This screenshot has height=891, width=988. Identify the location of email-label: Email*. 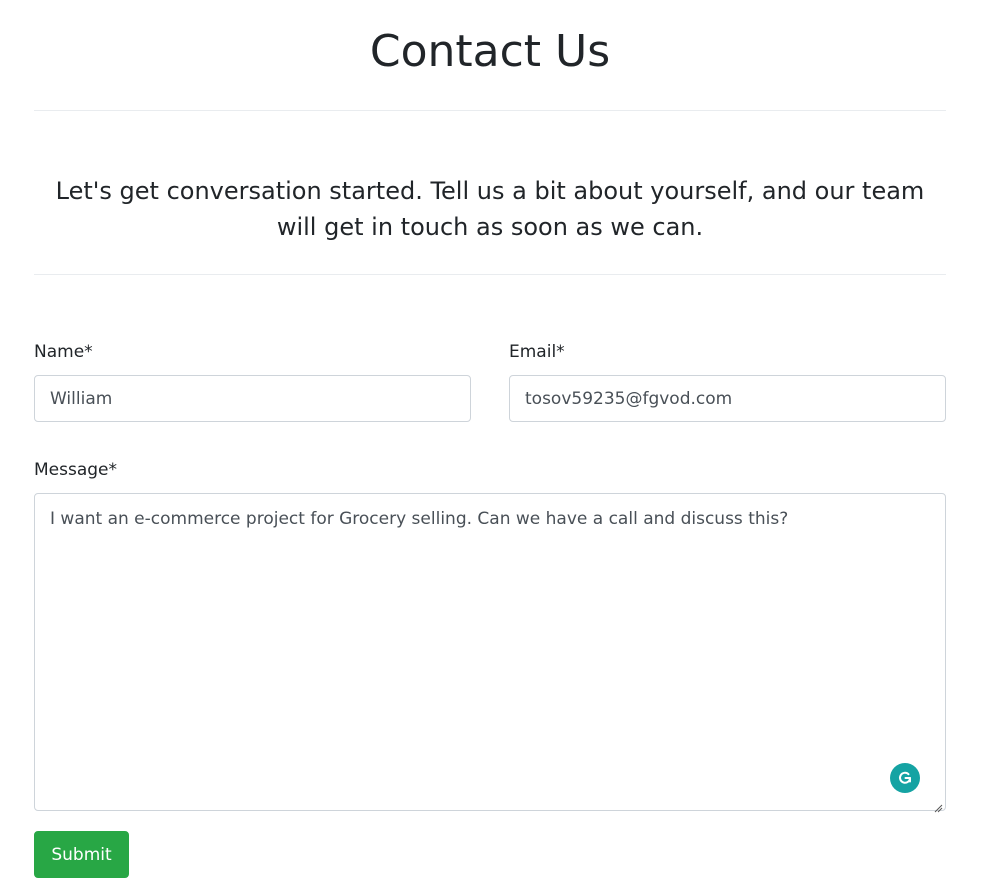
(537, 352).